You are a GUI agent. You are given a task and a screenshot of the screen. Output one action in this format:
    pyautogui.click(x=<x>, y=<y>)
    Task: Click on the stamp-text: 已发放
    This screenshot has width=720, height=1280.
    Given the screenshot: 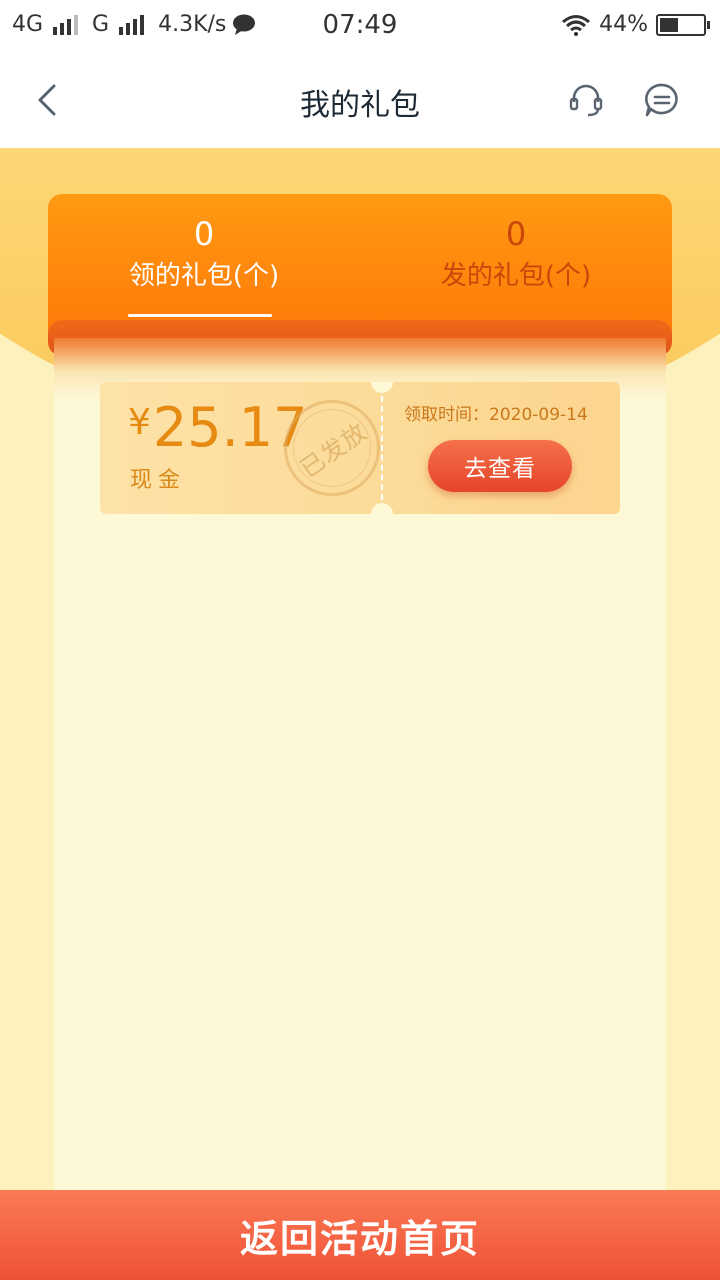 What is the action you would take?
    pyautogui.click(x=333, y=450)
    